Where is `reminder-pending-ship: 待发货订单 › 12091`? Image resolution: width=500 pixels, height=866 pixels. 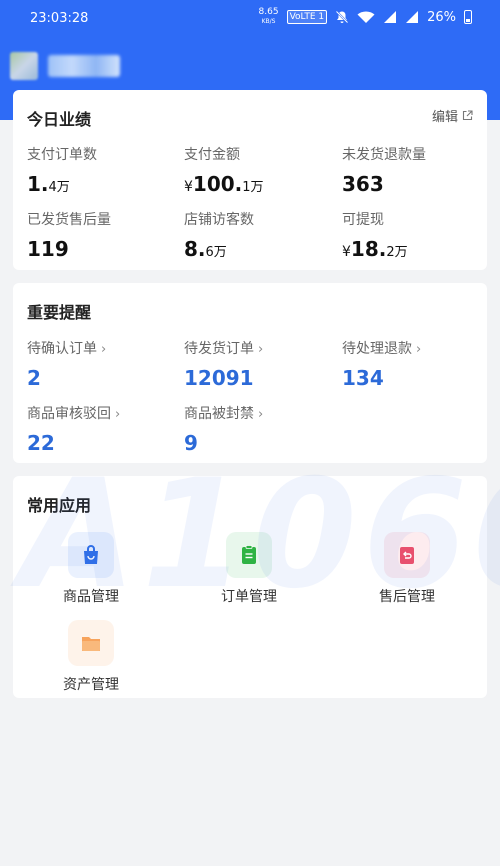
reminder-pending-ship: 待发货订单 › 12091 is located at coordinates (223, 364).